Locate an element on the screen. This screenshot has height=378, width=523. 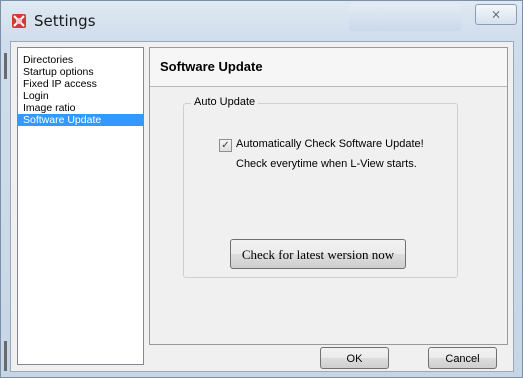
panel-title: Software Update is located at coordinates (211, 66).